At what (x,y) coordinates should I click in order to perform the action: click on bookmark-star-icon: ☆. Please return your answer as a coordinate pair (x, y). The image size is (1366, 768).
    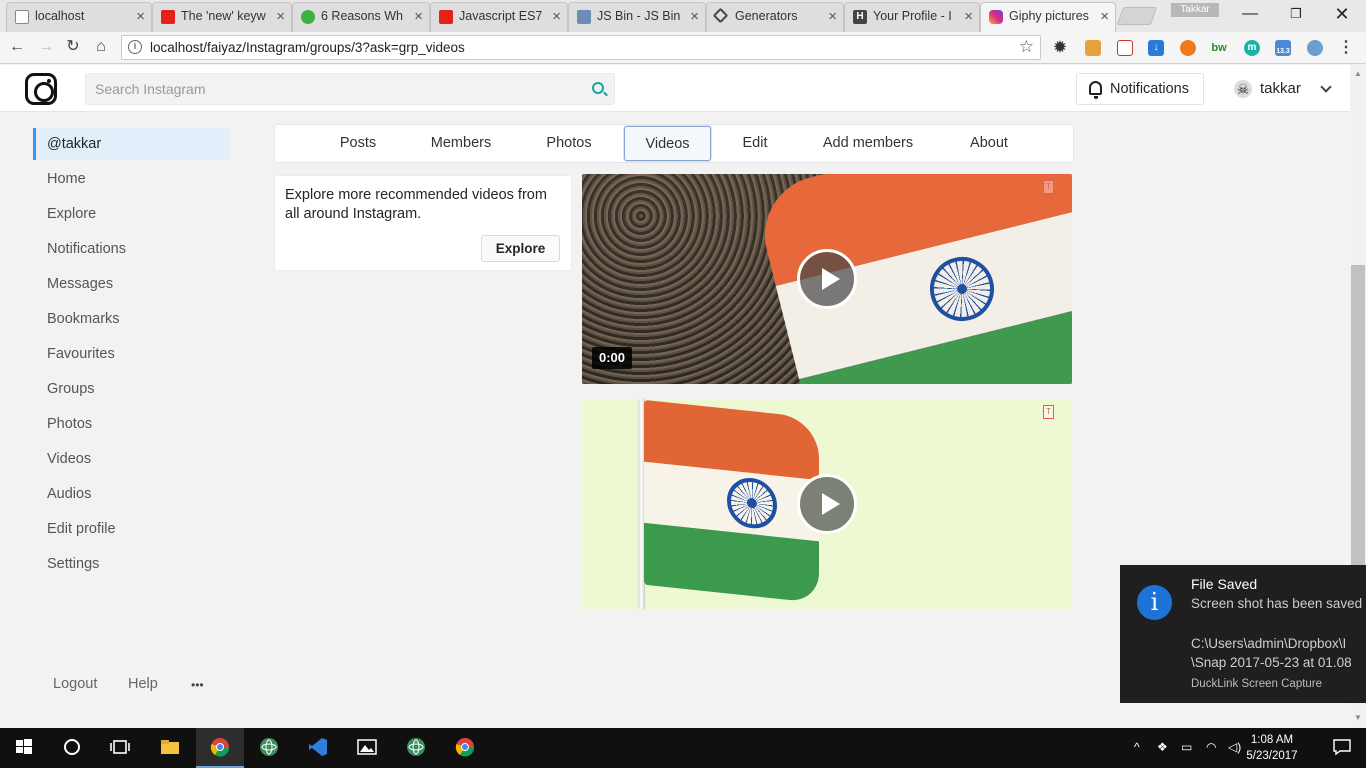
    Looking at the image, I should click on (1026, 47).